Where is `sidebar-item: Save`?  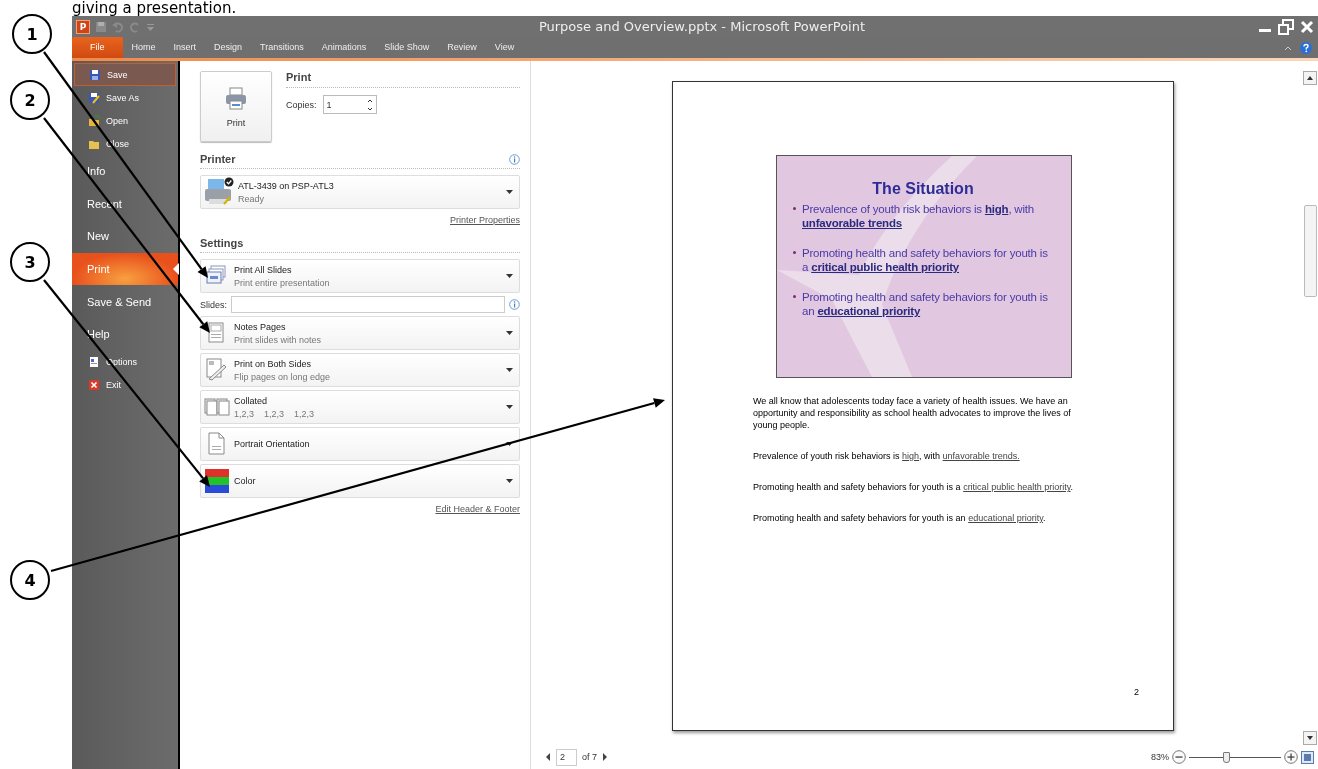 sidebar-item: Save is located at coordinates (125, 74).